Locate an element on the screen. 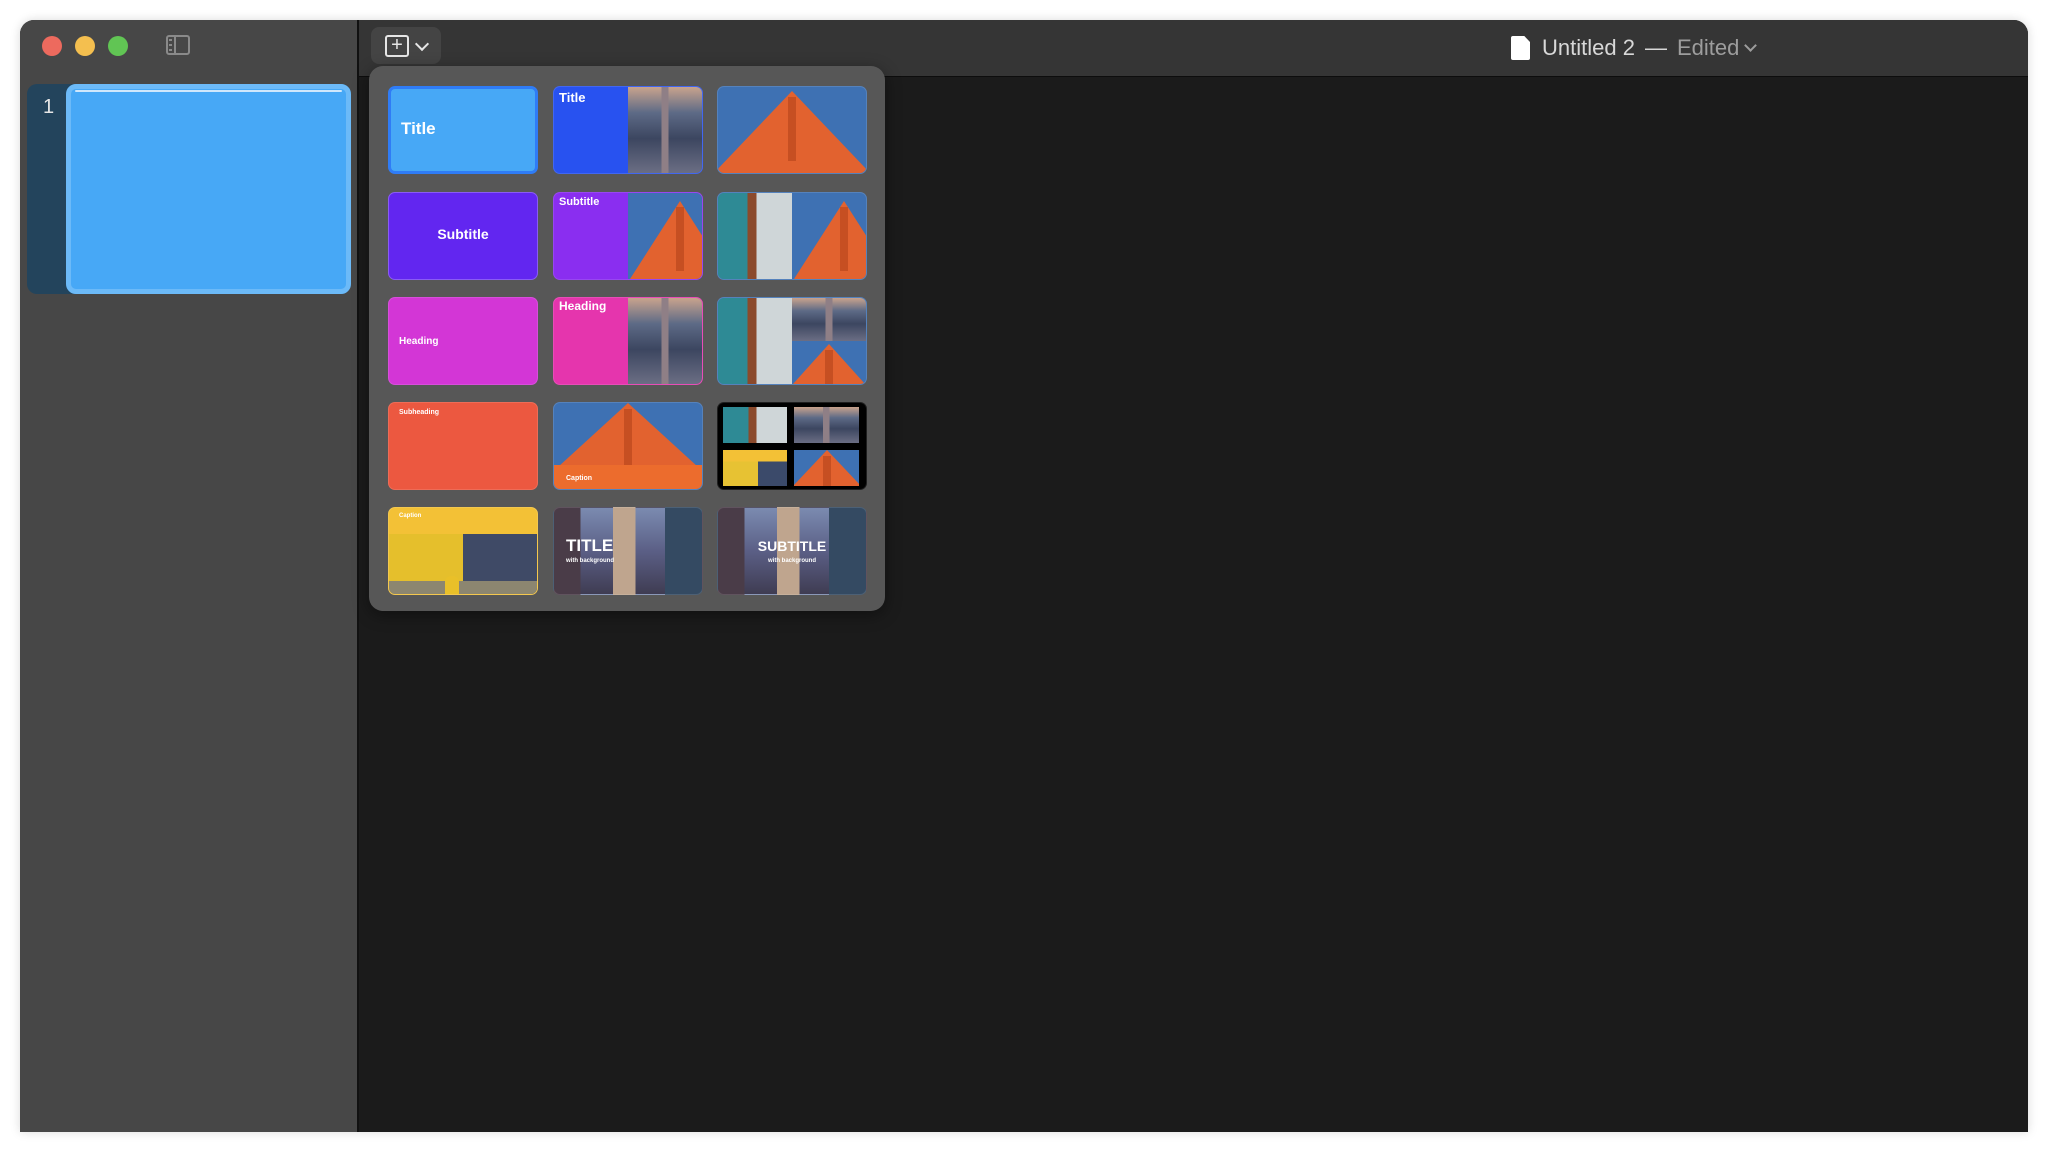 Image resolution: width=2048 pixels, height=1152 pixels. zoom-window-button is located at coordinates (118, 46).